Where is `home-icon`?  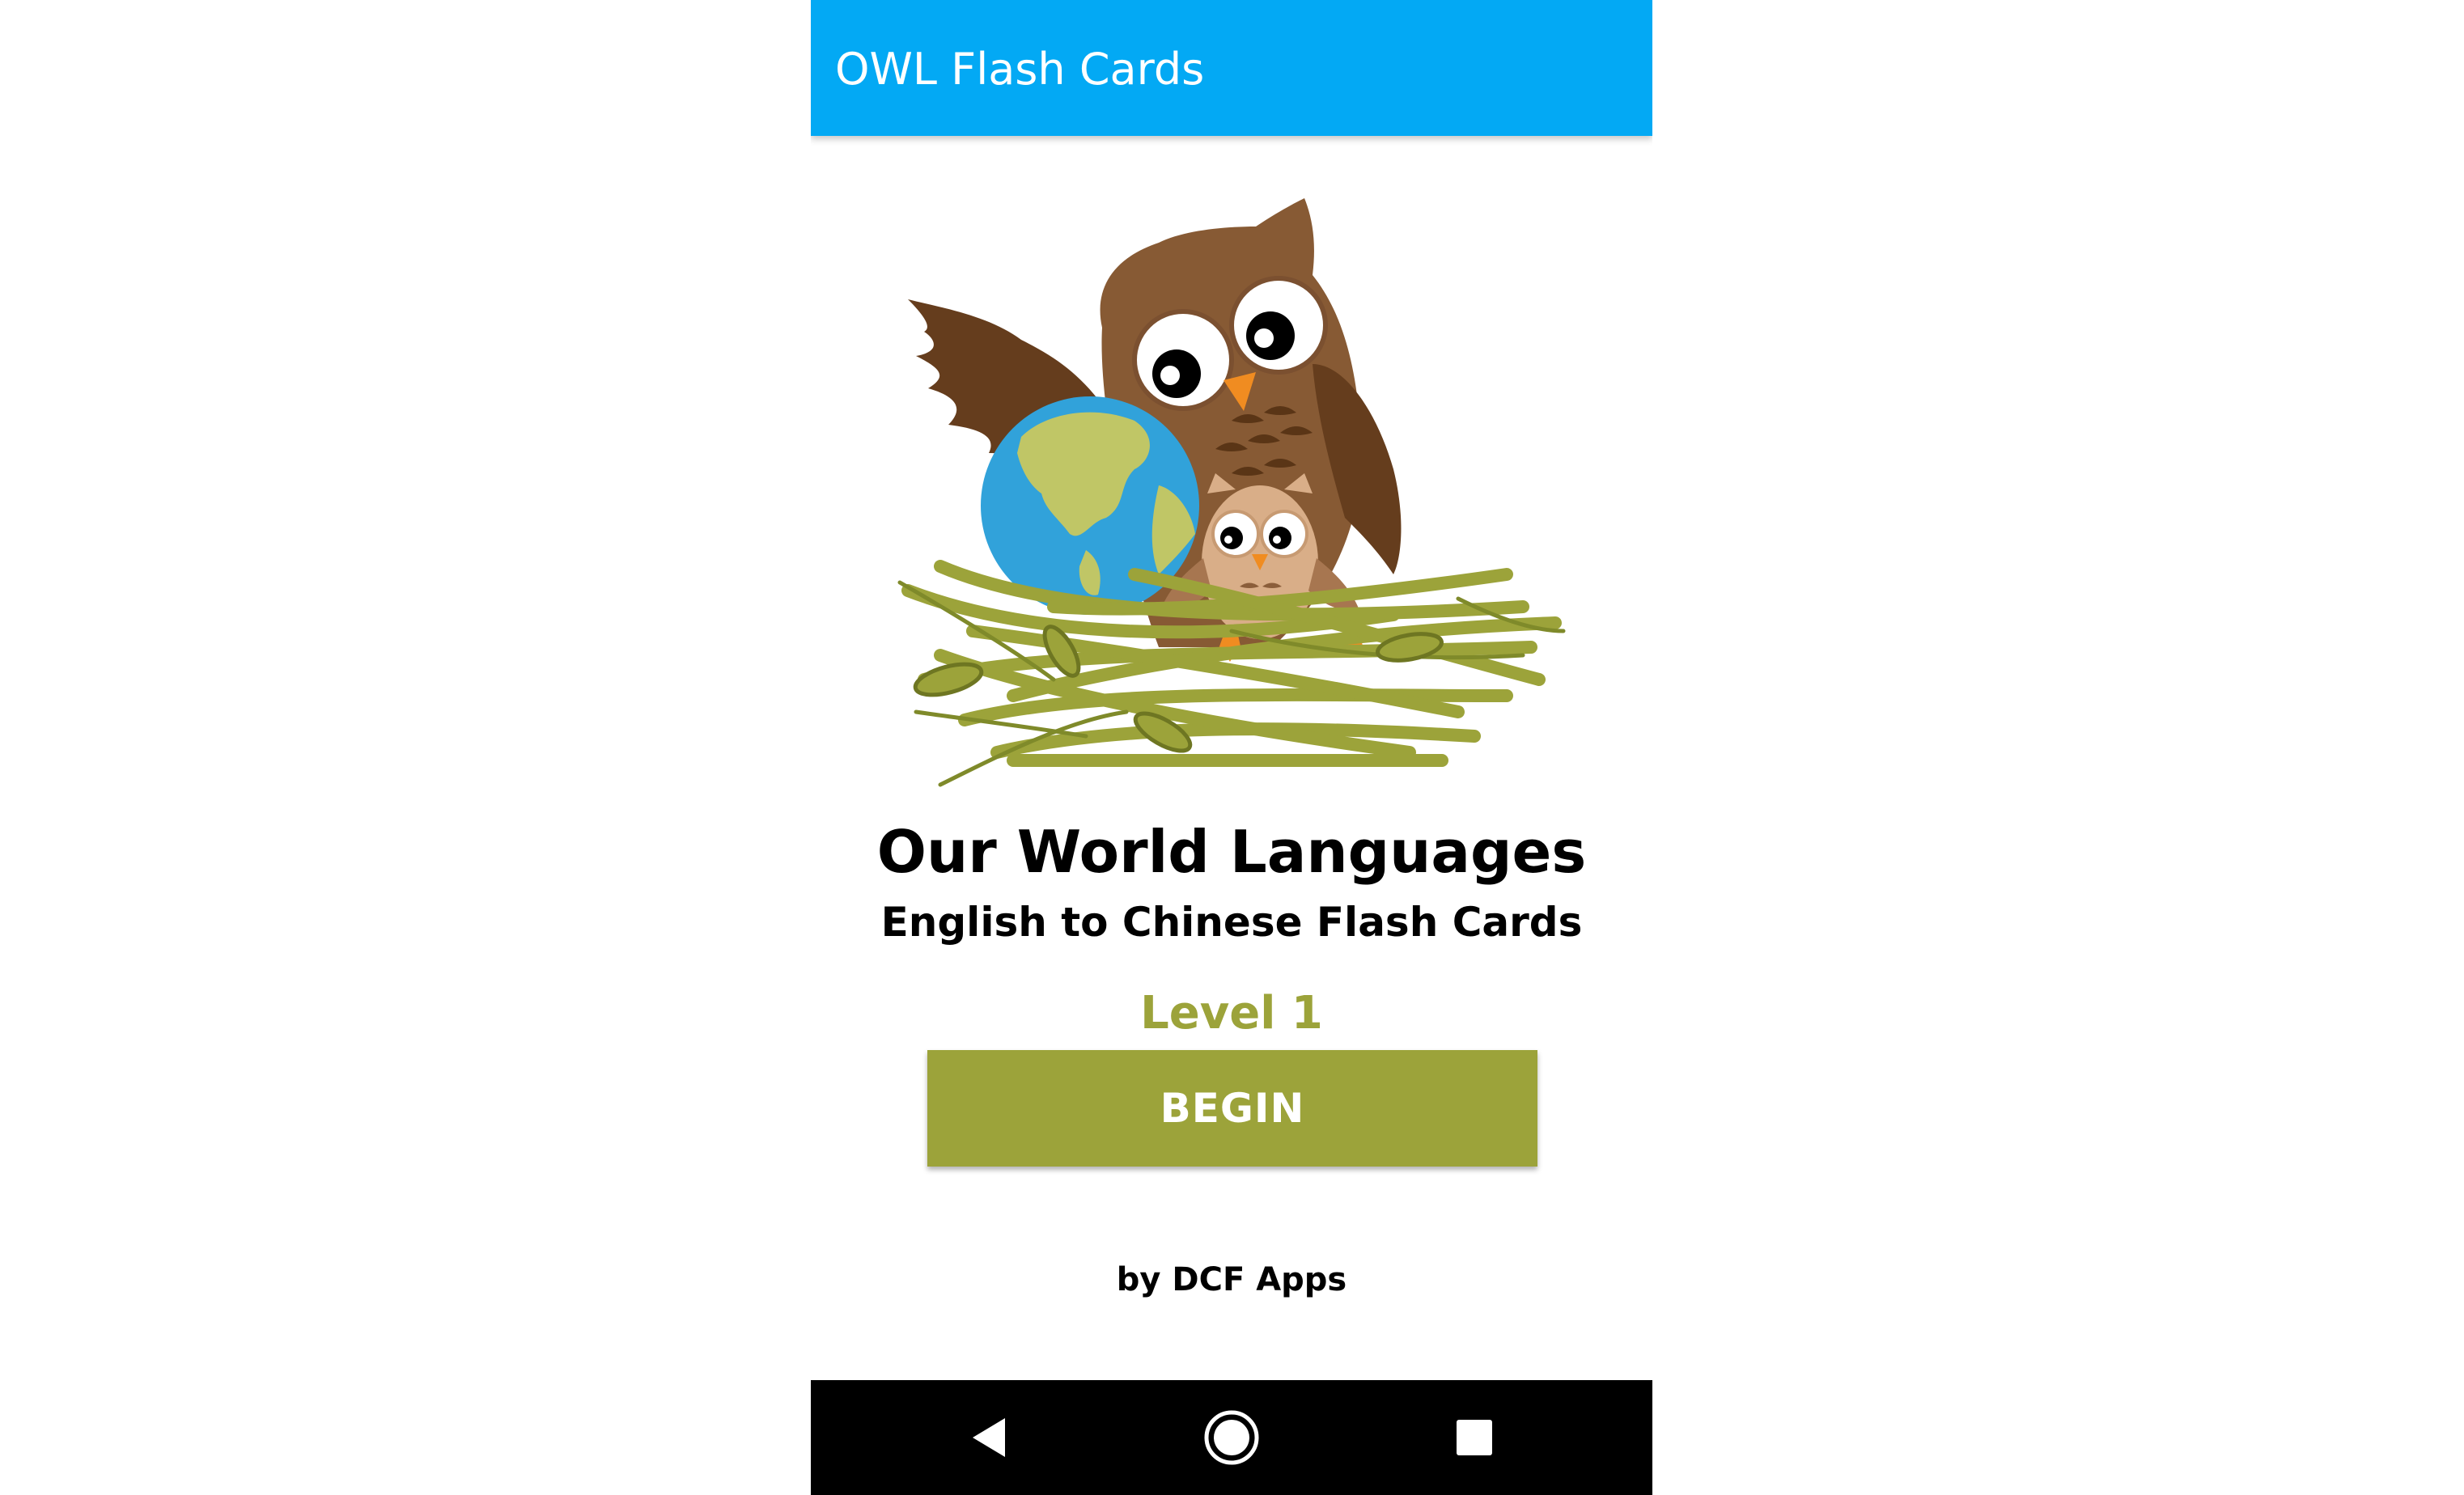
home-icon is located at coordinates (1231, 1437).